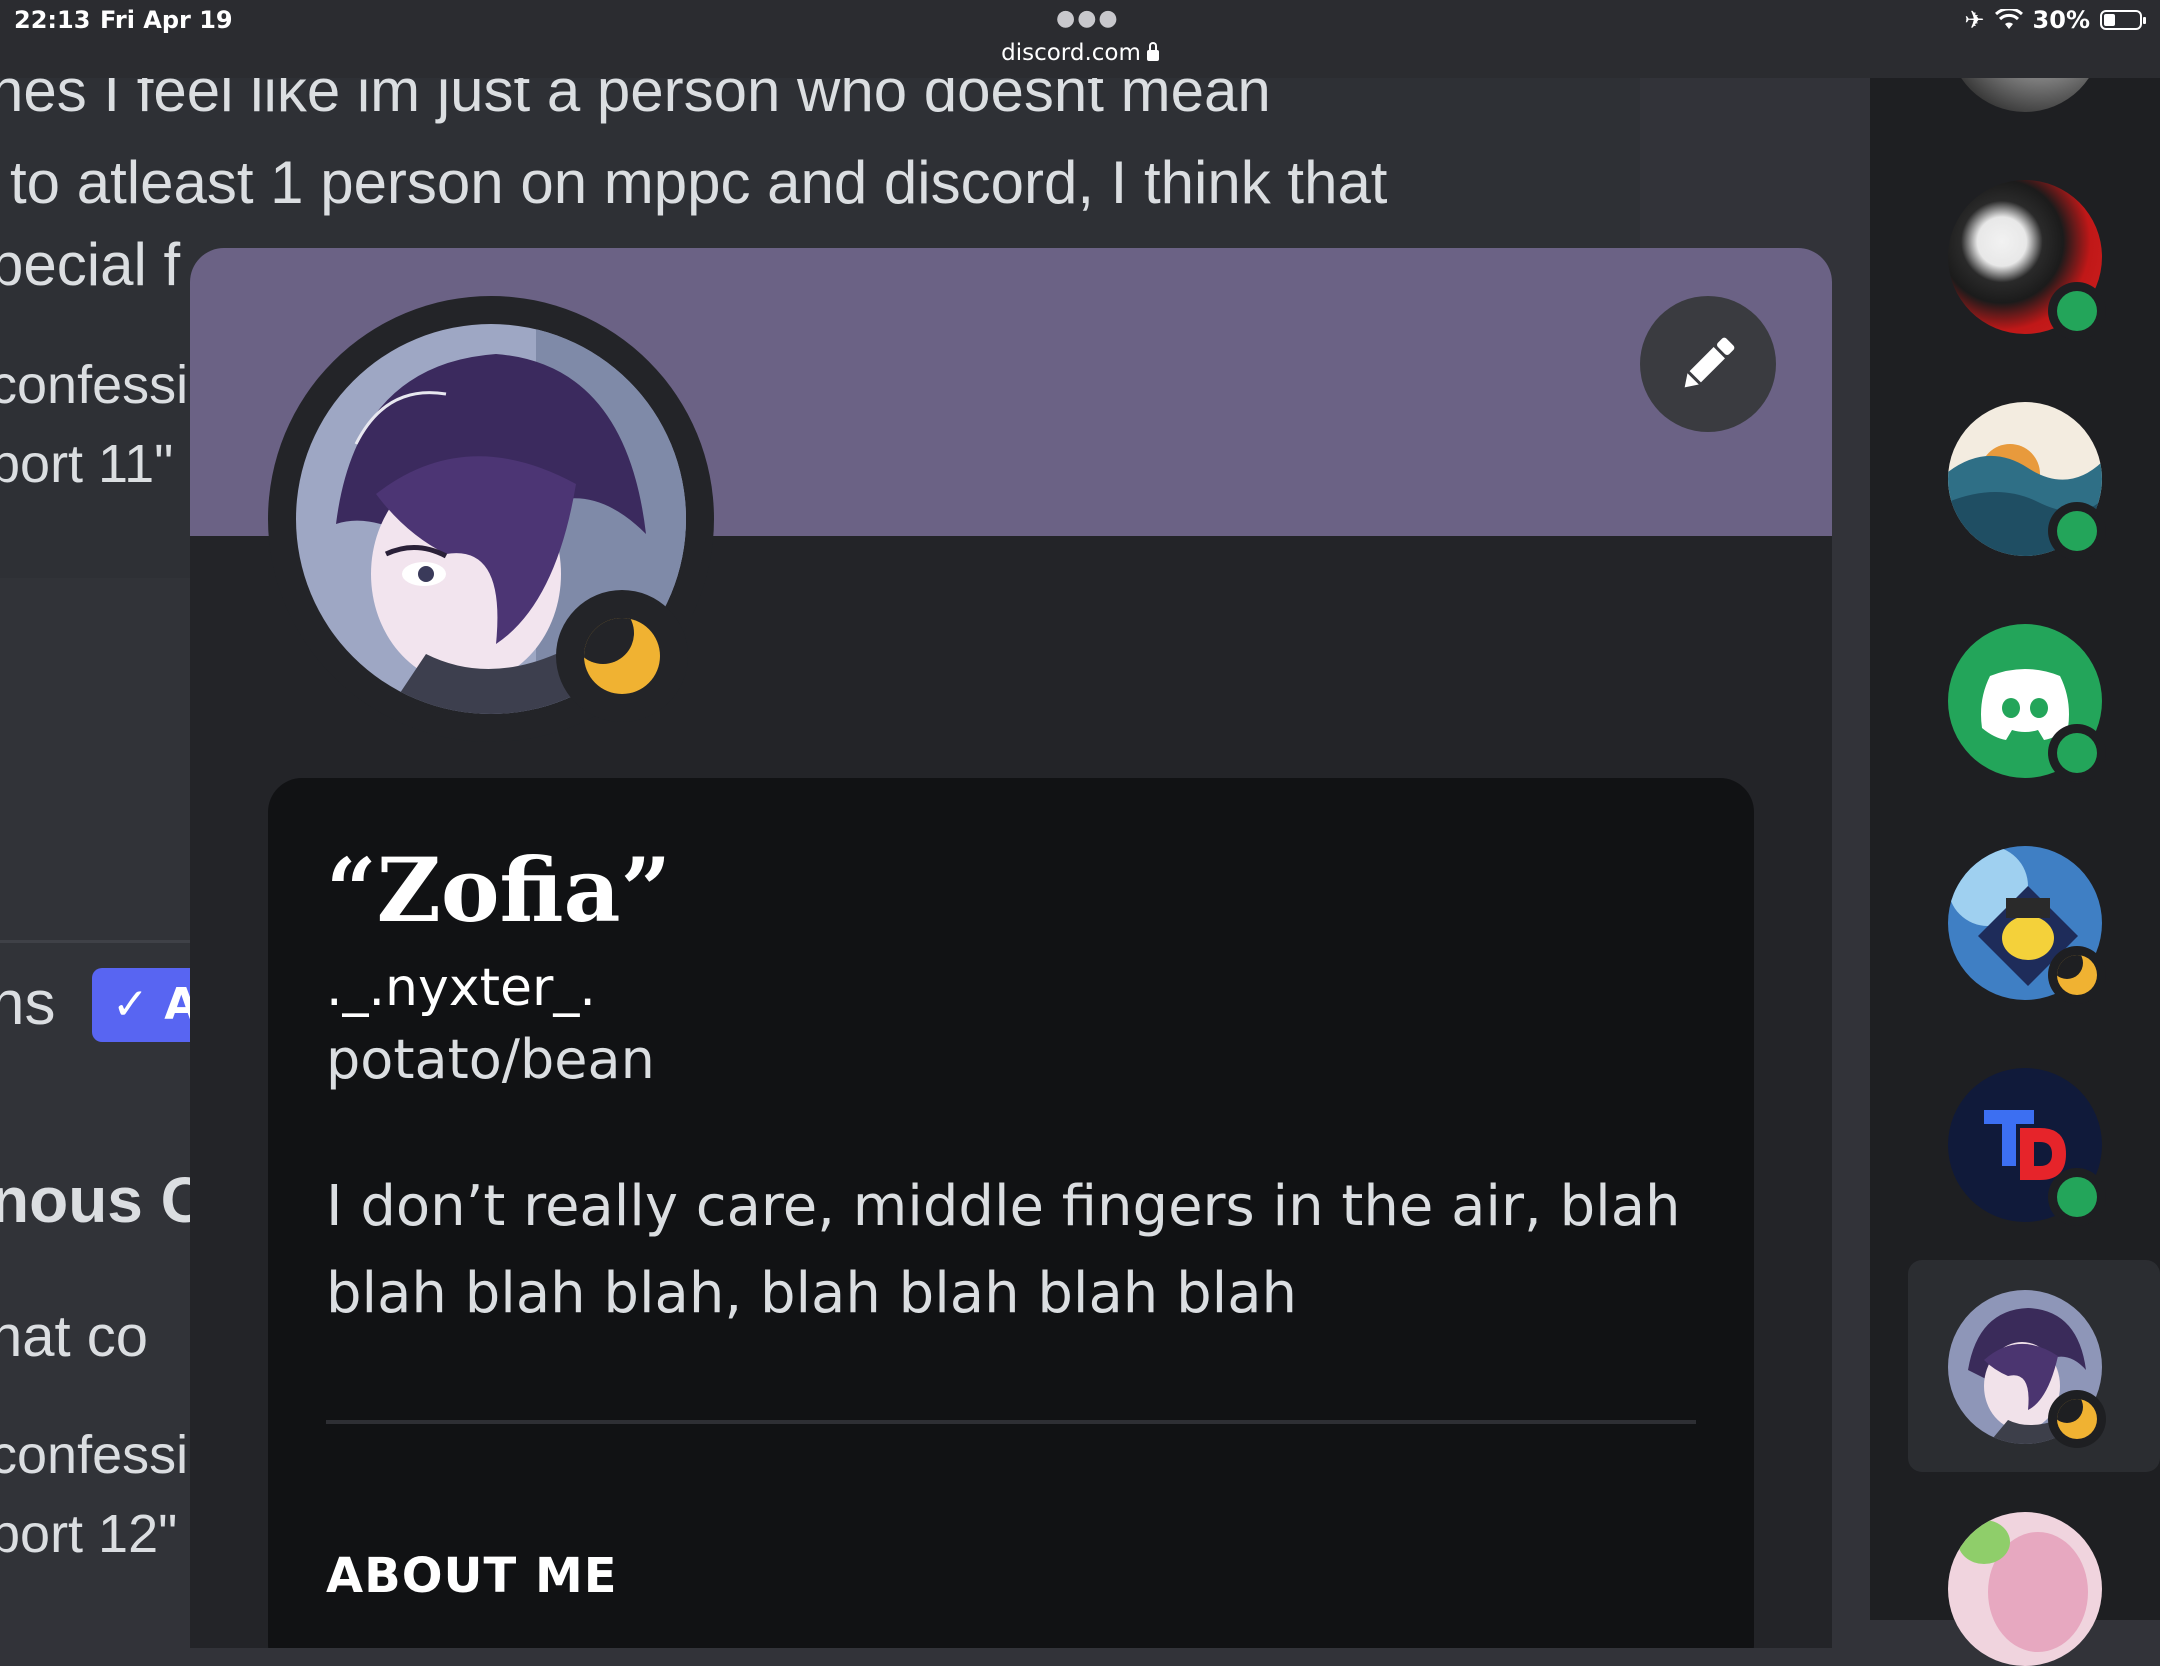 Image resolution: width=2160 pixels, height=1666 pixels. I want to click on url-text: discord.com, so click(1071, 53).